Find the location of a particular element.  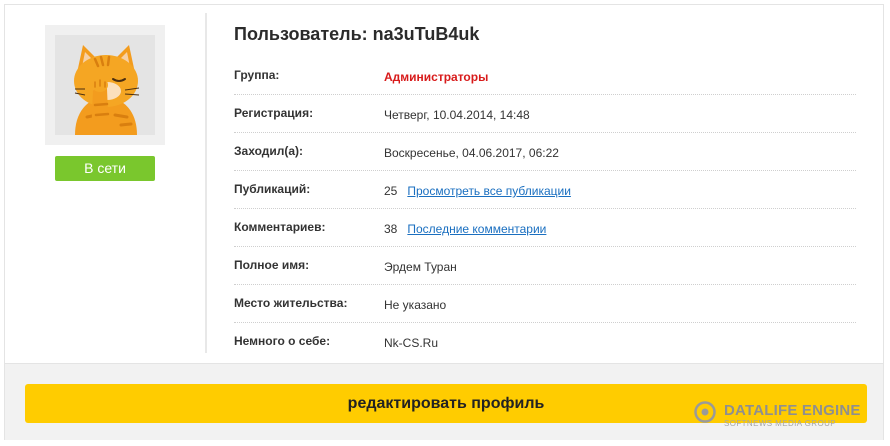

row-value: Не указано is located at coordinates (415, 305).